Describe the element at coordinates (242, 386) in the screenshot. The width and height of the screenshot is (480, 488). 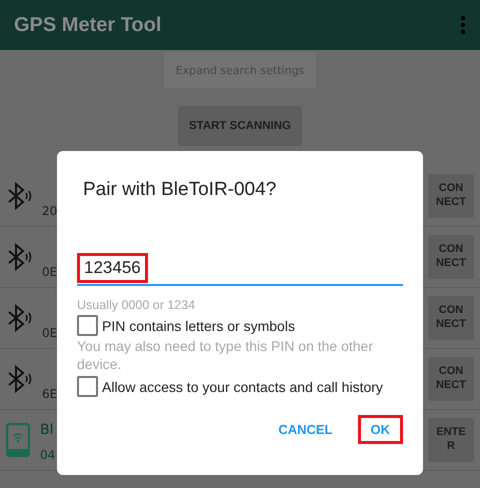
I see `checkbox-label: Allow access to your contacts and call history` at that location.